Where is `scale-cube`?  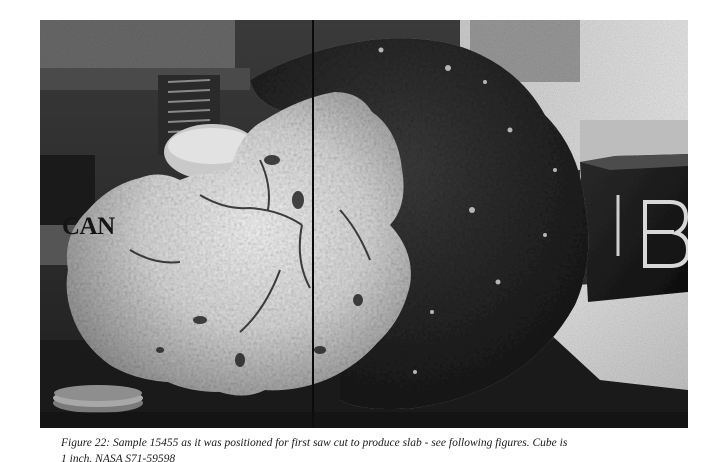
scale-cube is located at coordinates (634, 228).